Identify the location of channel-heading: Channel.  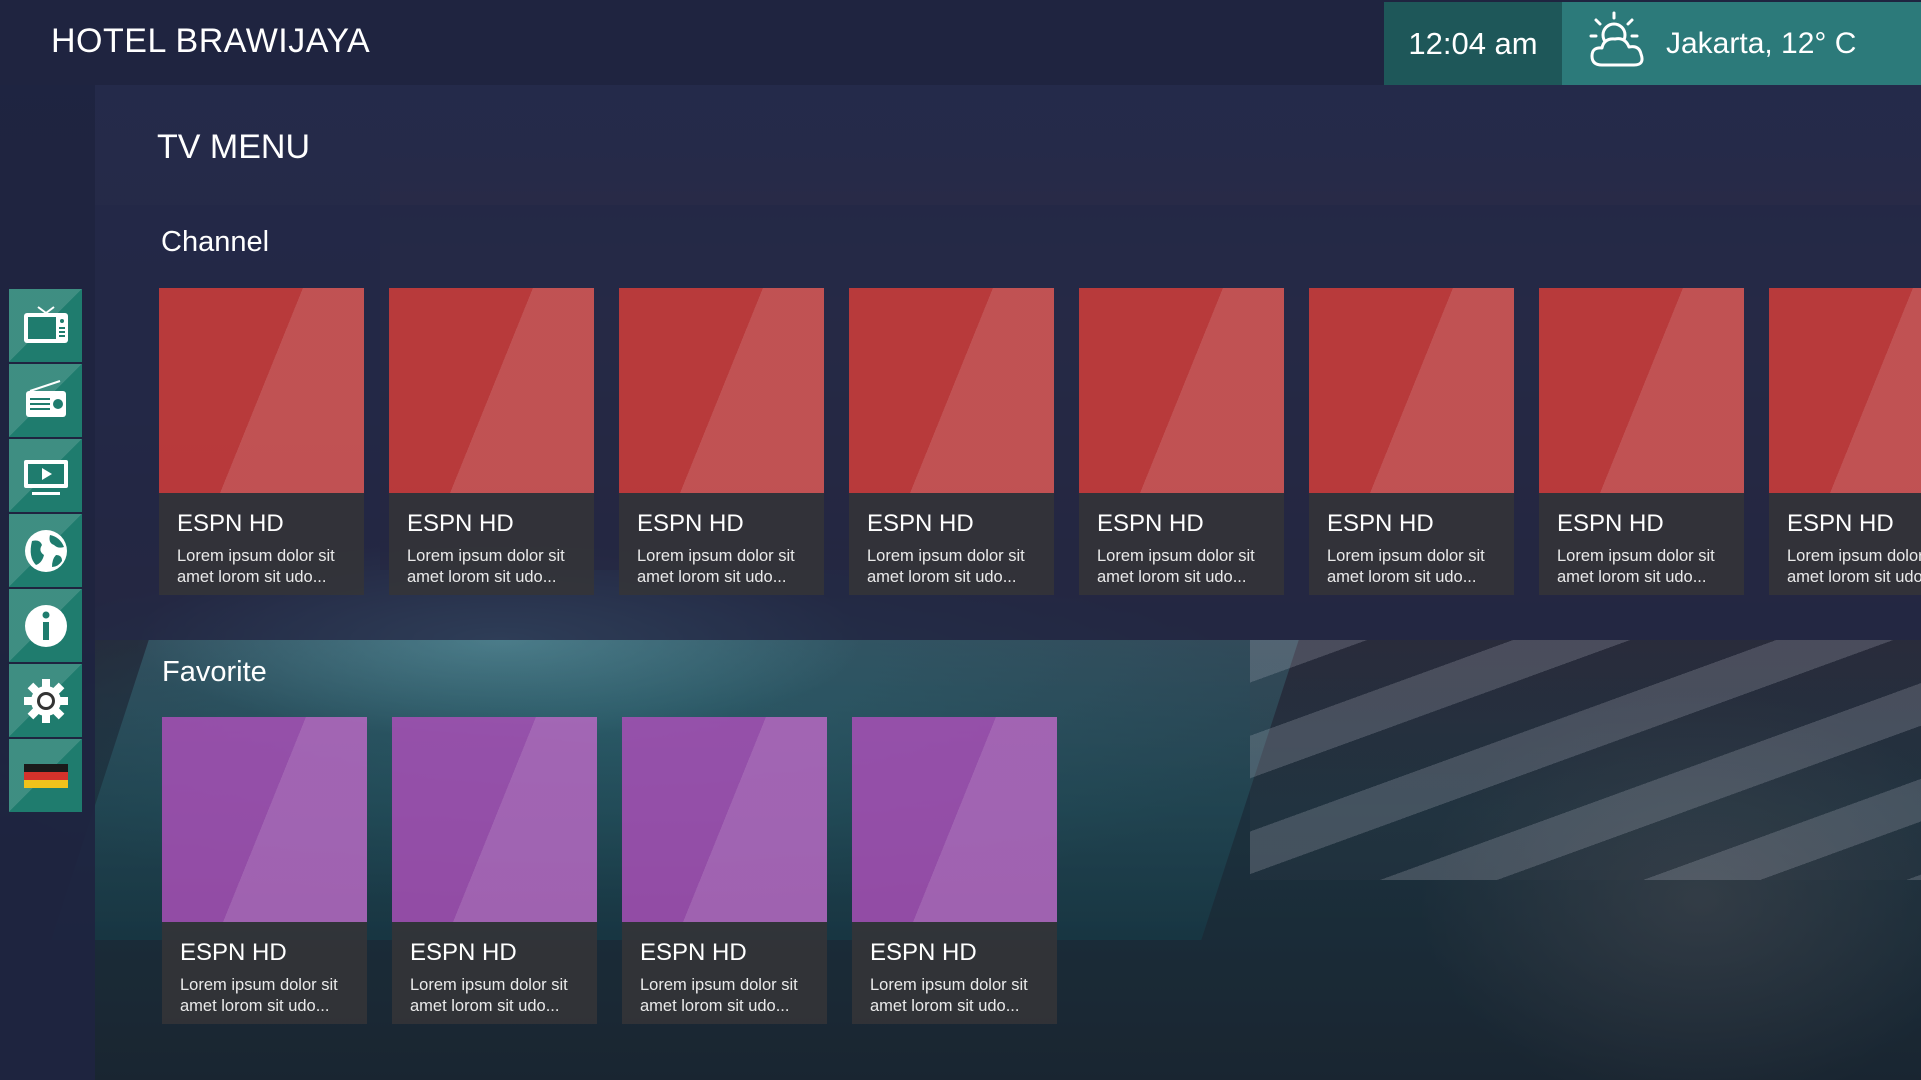
(215, 242).